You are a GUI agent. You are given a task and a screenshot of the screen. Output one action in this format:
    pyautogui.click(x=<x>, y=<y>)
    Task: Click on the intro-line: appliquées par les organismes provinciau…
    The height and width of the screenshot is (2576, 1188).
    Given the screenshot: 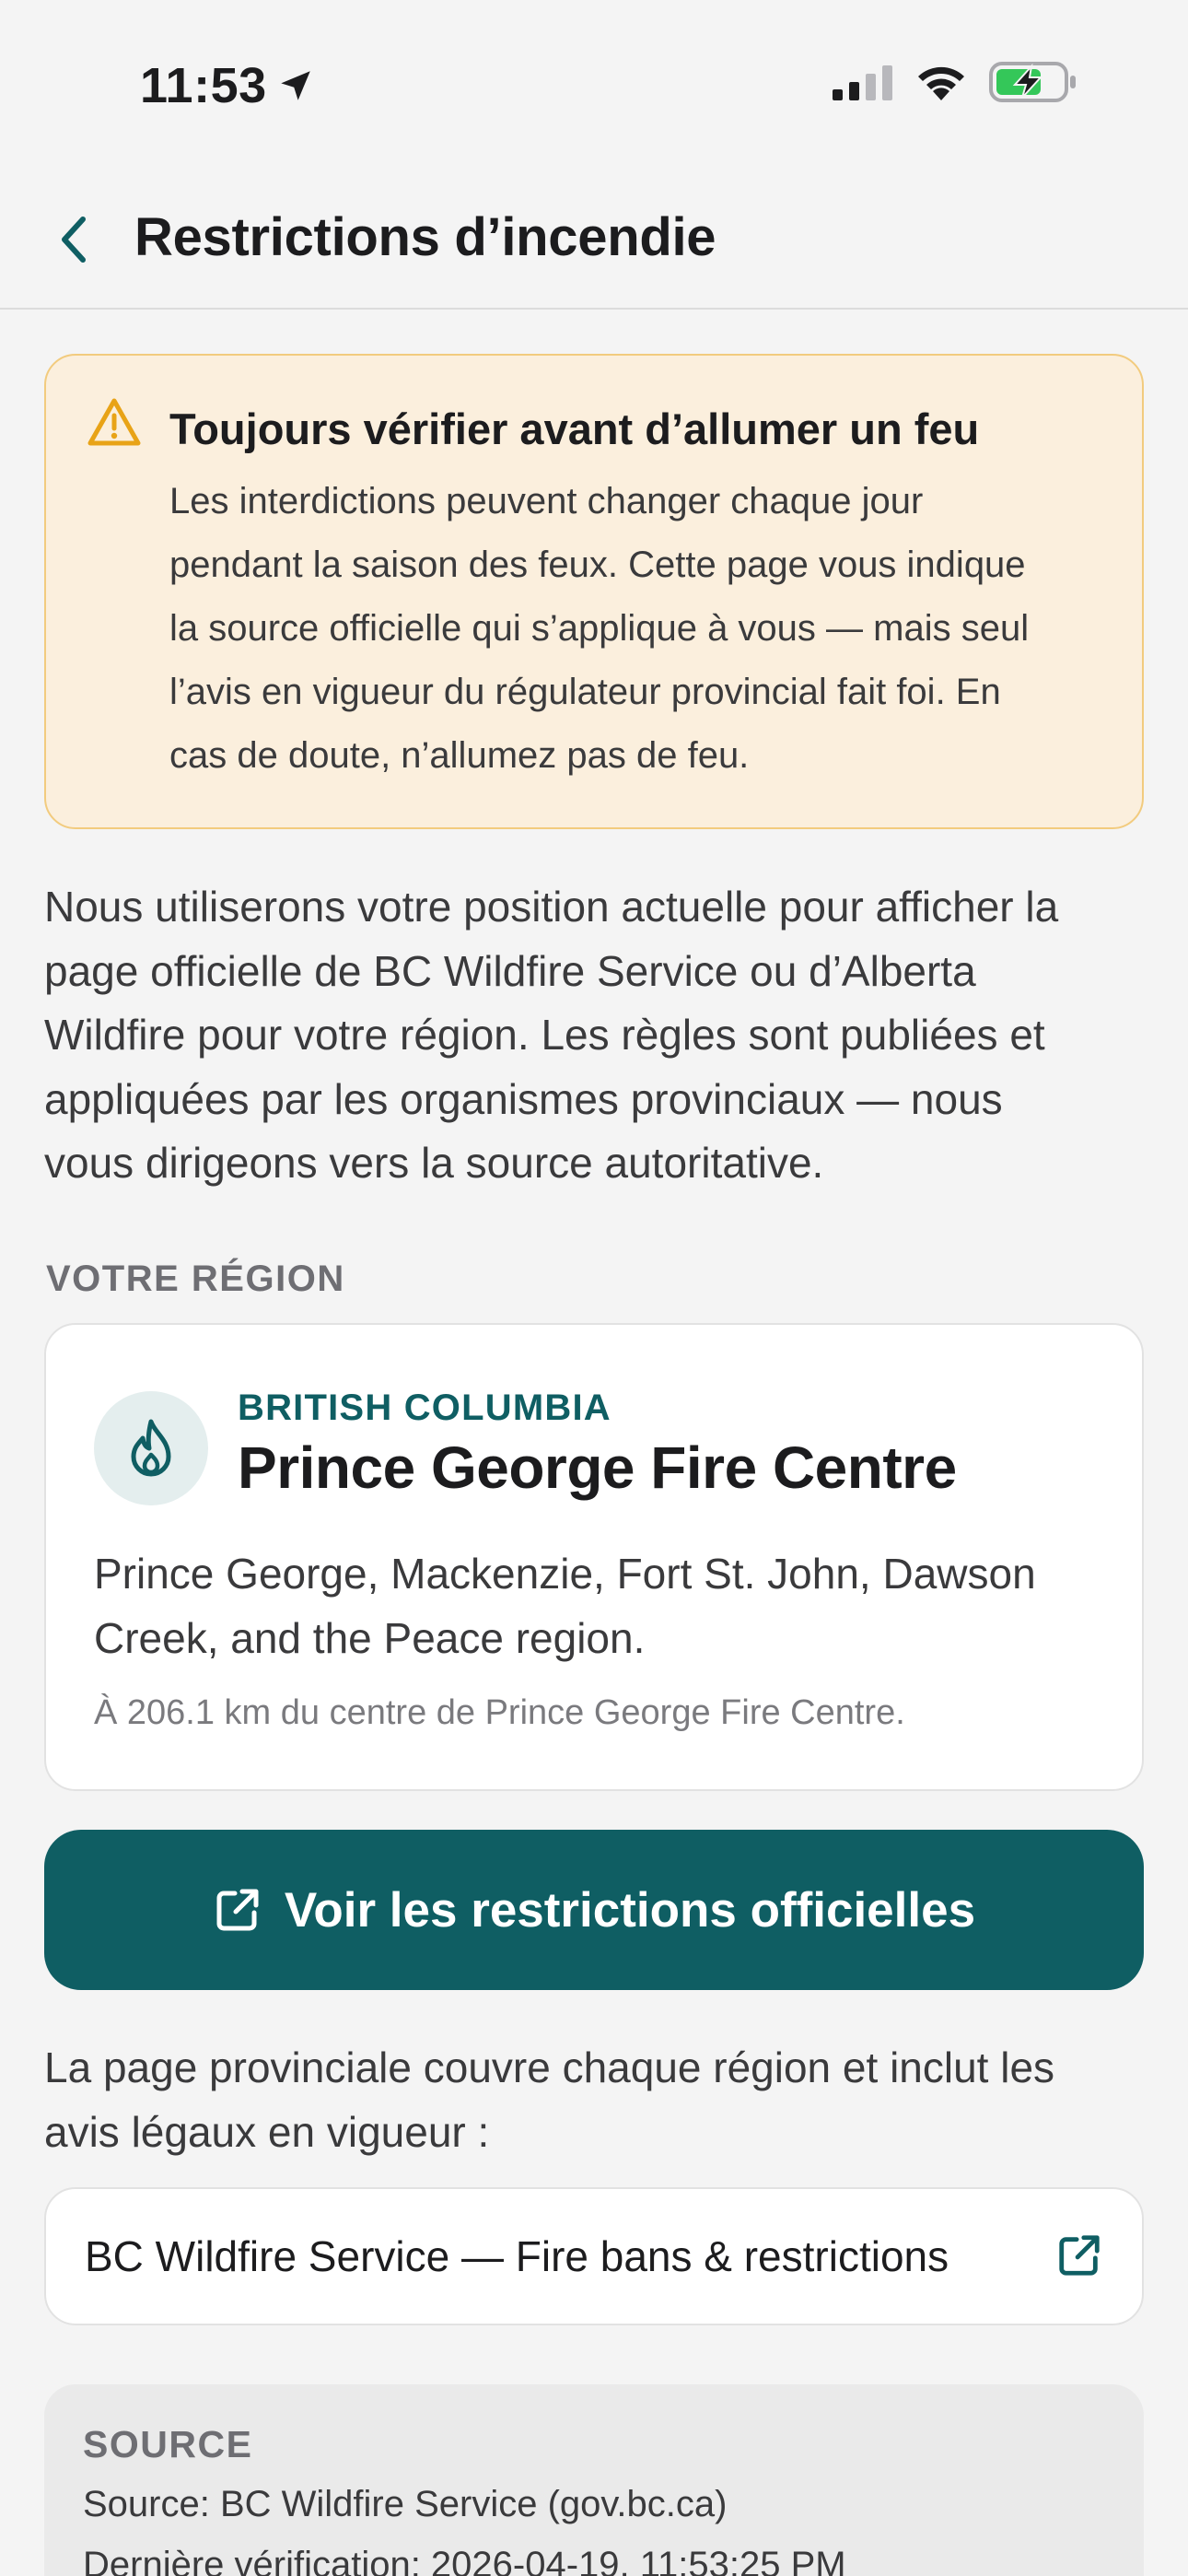 What is the action you would take?
    pyautogui.click(x=523, y=1098)
    